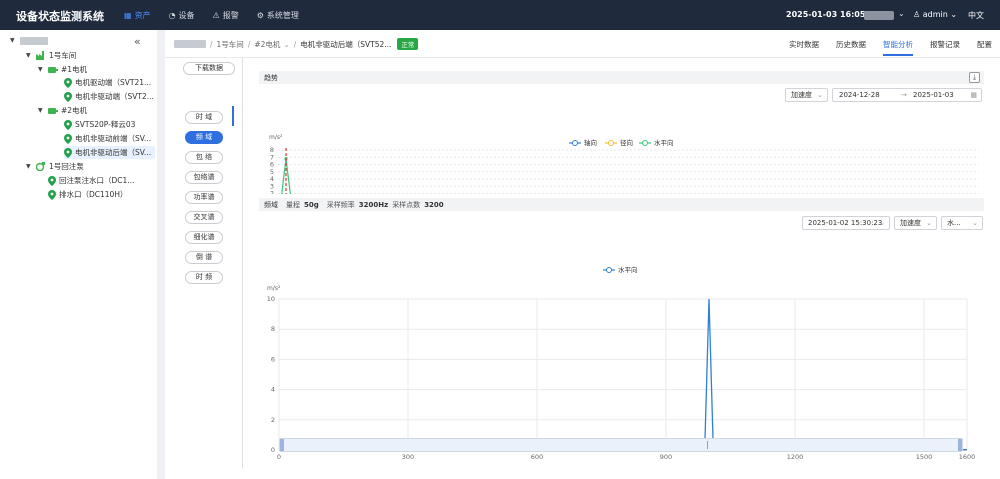 The image size is (1000, 479). I want to click on tree-node: ▼, so click(29, 40).